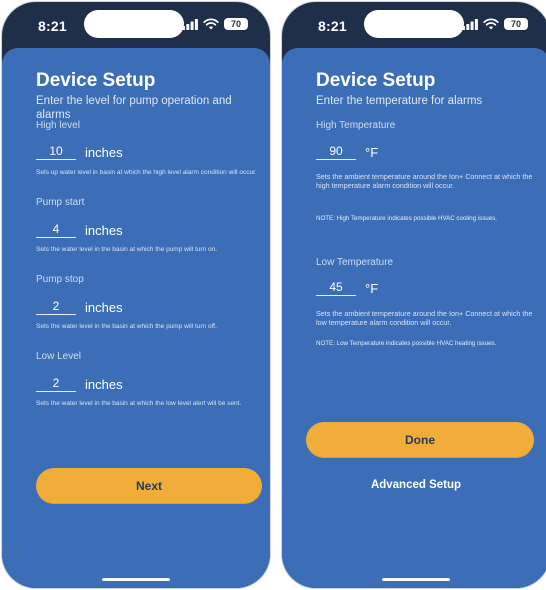  What do you see at coordinates (372, 288) in the screenshot?
I see `low-temperature-unit: °F` at bounding box center [372, 288].